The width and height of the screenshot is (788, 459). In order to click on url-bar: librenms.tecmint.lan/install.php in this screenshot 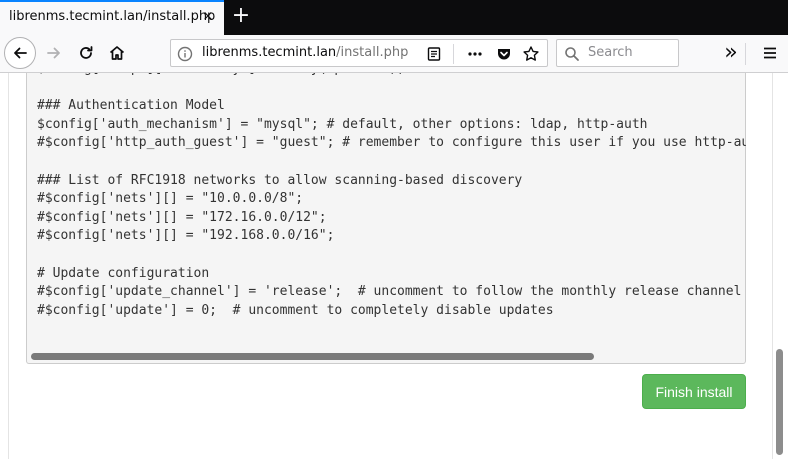, I will do `click(359, 53)`.